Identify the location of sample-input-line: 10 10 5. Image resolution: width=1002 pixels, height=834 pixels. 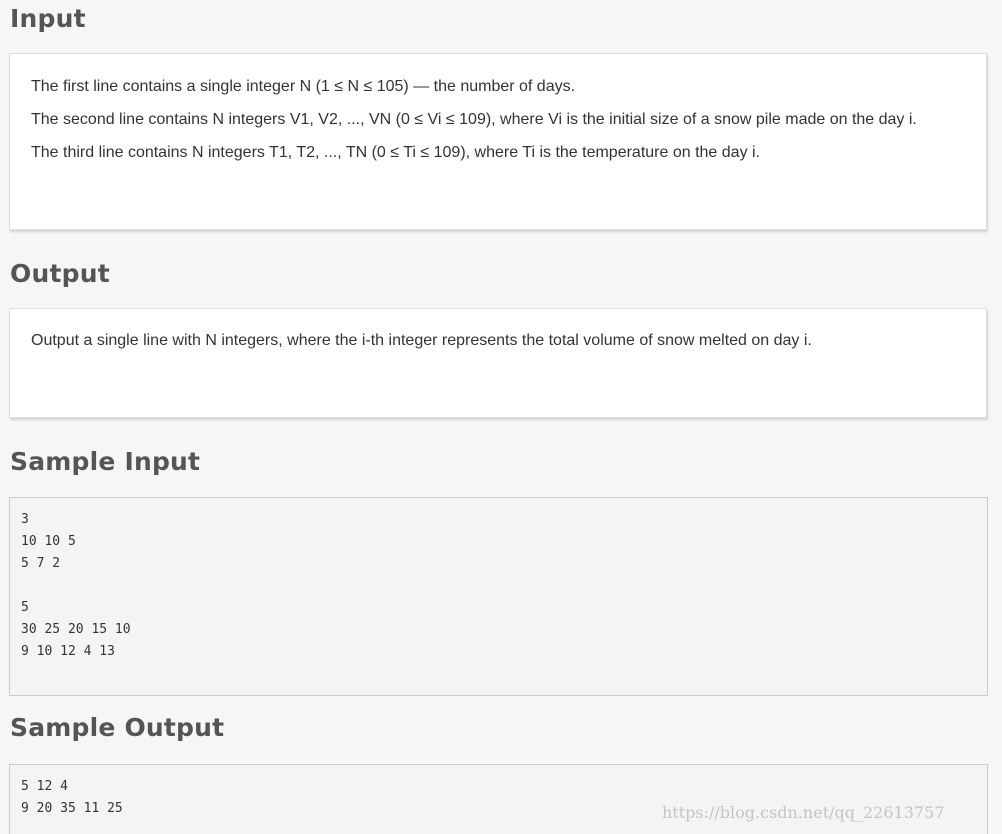
(48, 541).